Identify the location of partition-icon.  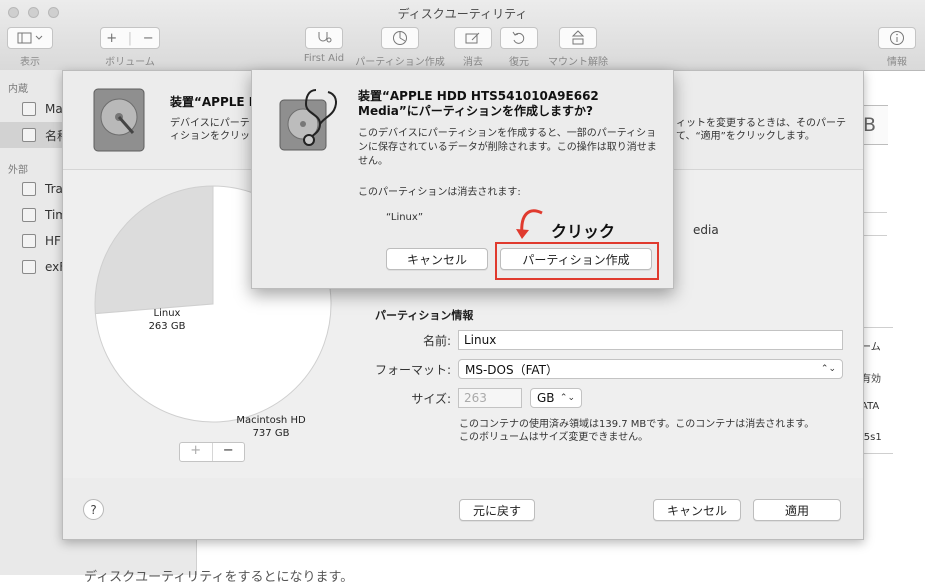
(400, 38).